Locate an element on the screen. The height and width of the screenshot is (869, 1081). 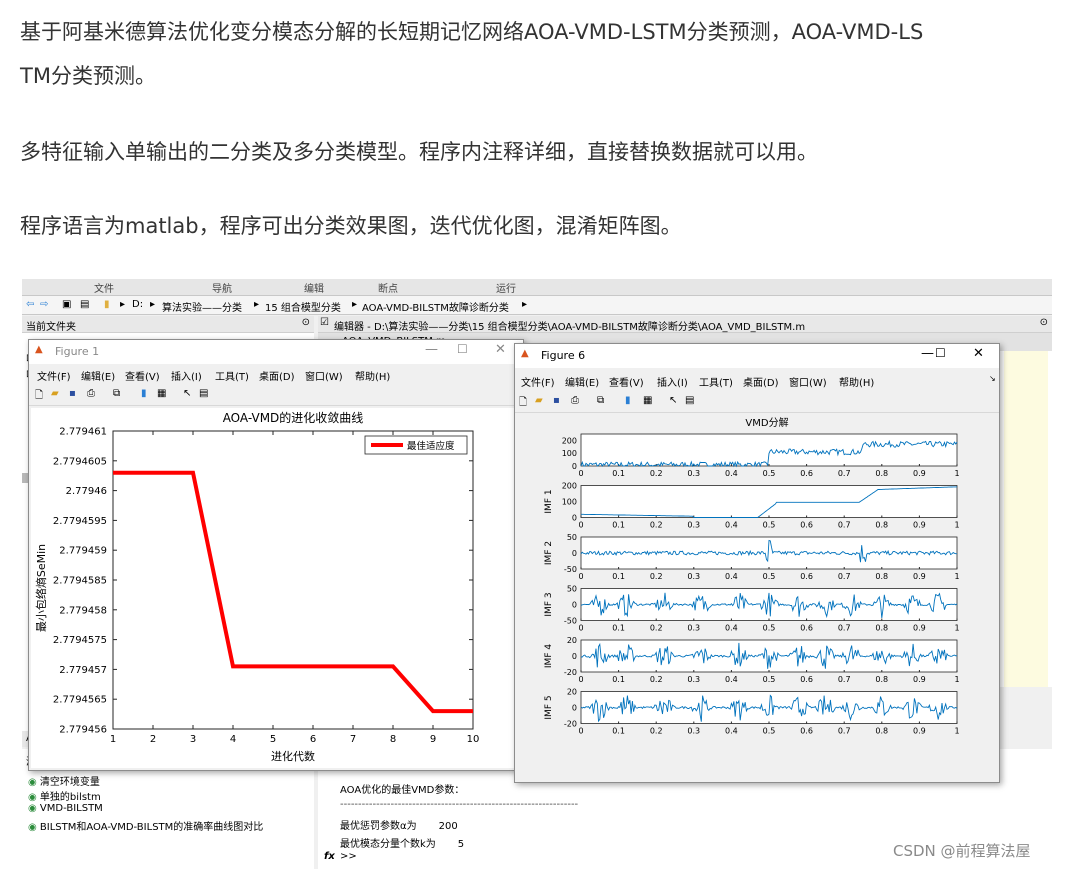
subplot-y-label: IMF 1 is located at coordinates (549, 501).